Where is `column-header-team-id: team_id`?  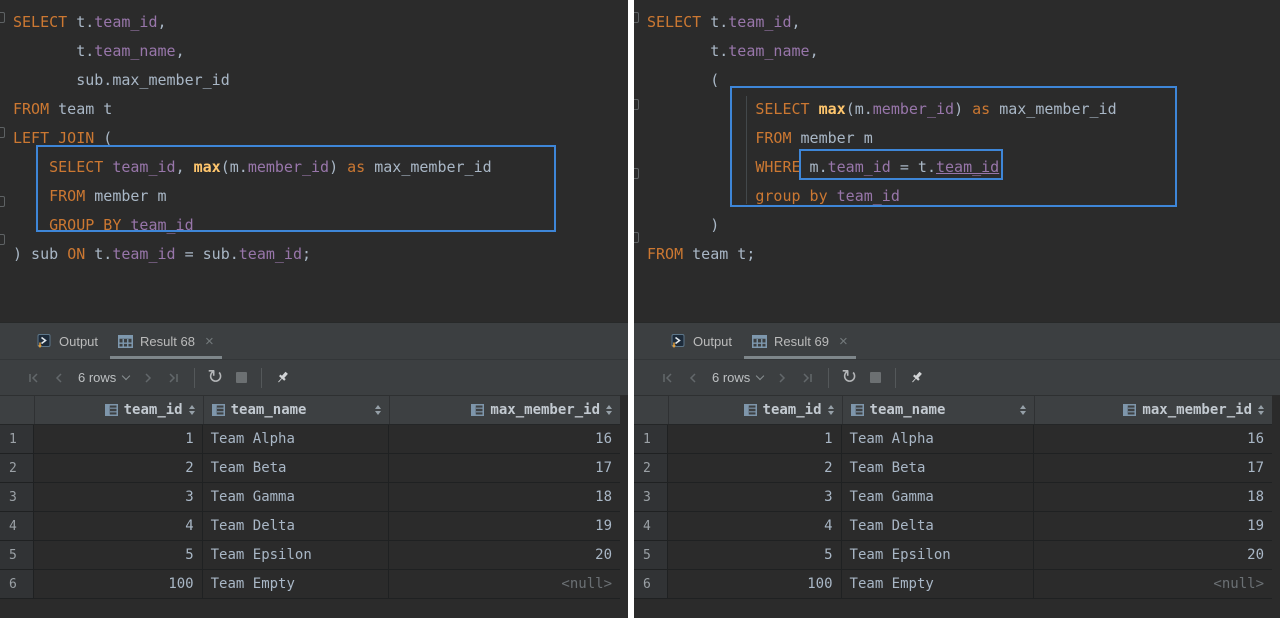
column-header-team-id: team_id is located at coordinates (118, 410).